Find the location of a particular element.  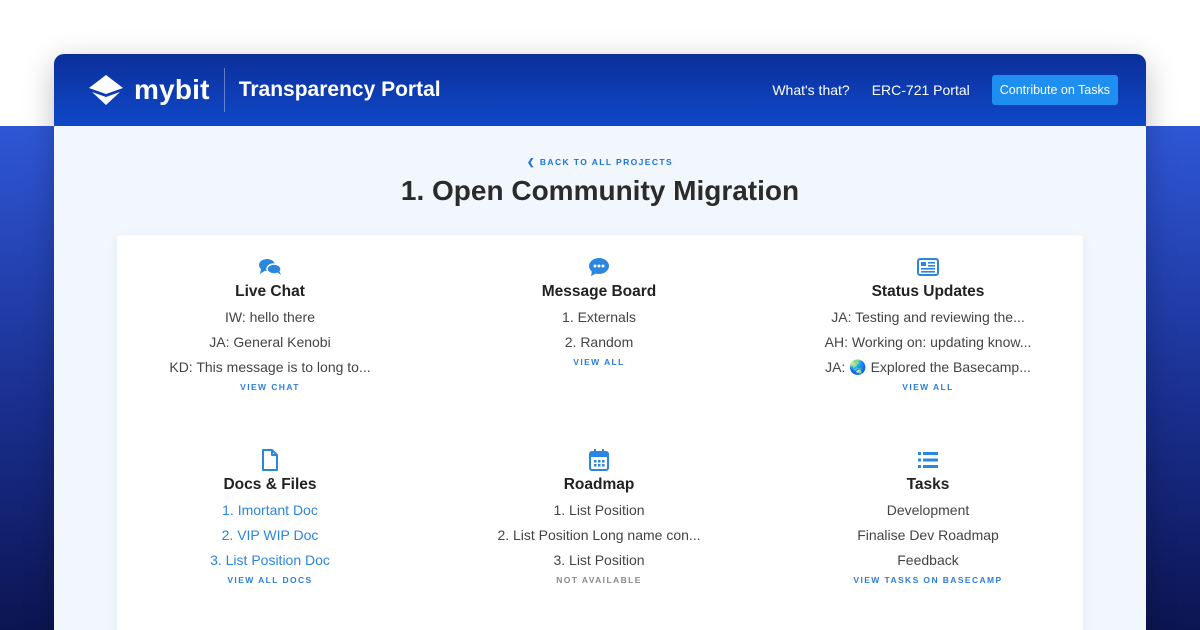

section-title: Roadmap is located at coordinates (599, 484).